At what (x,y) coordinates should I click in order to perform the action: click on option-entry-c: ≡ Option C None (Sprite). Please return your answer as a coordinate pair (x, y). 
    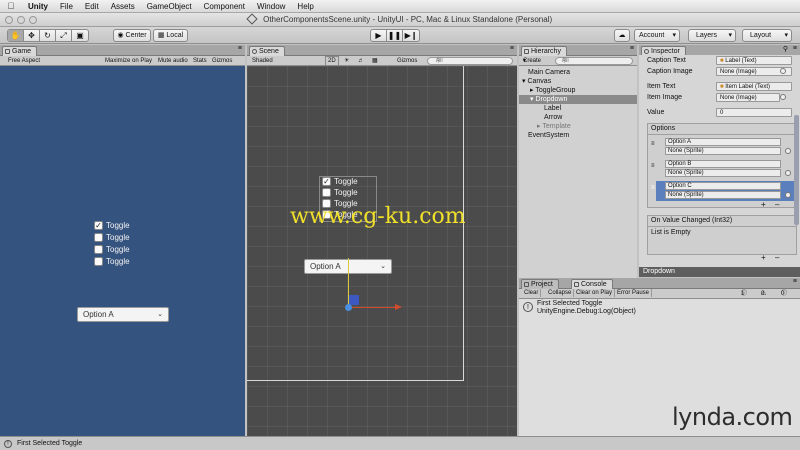
    Looking at the image, I should click on (724, 191).